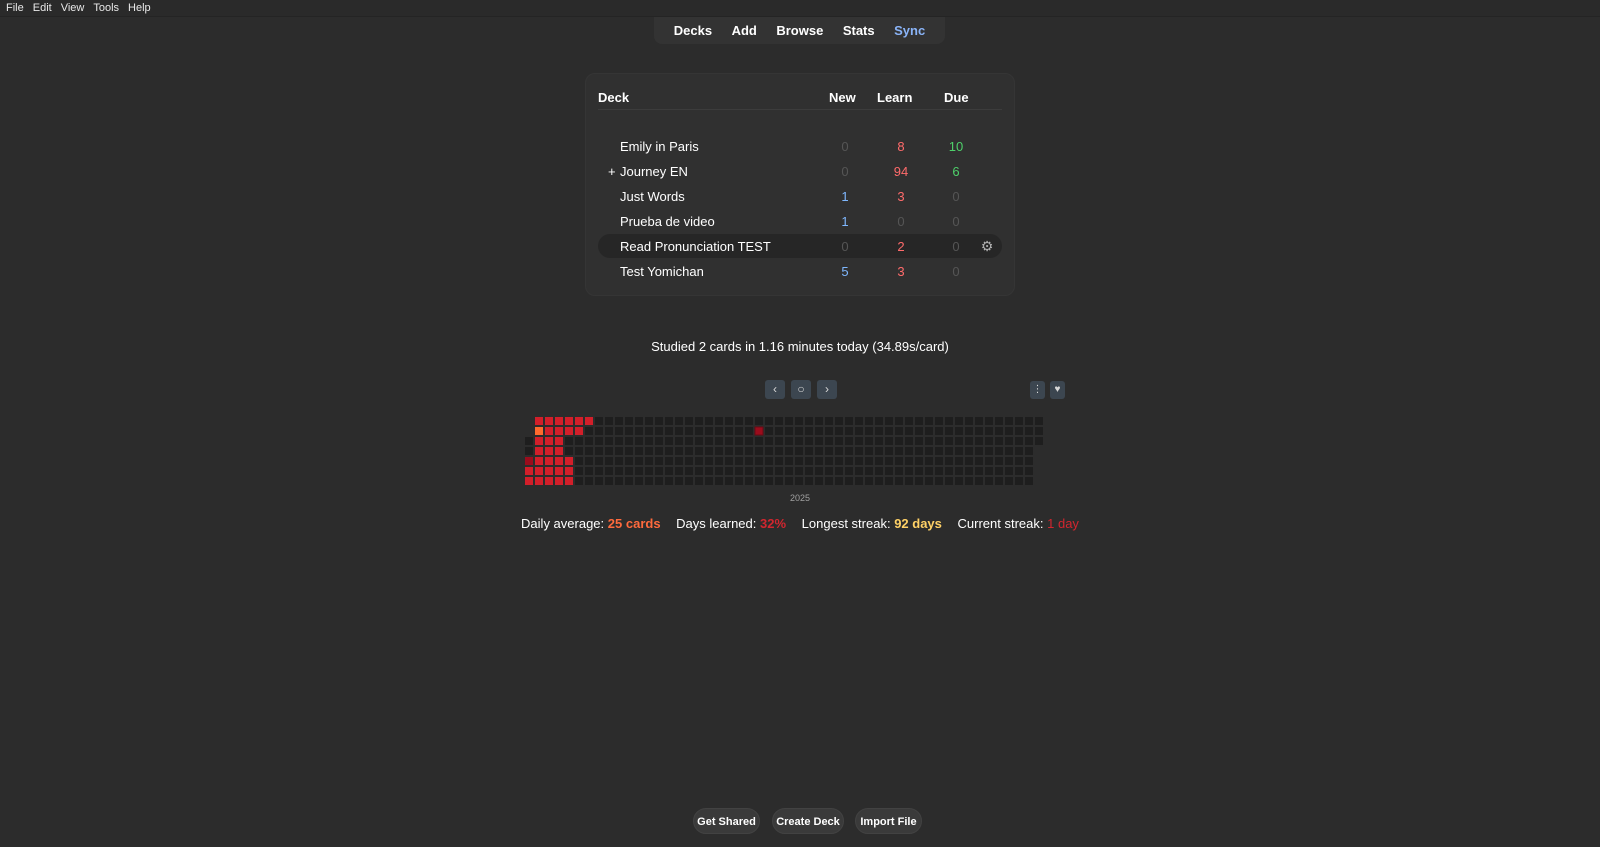 This screenshot has height=847, width=1600. Describe the element at coordinates (693, 30) in the screenshot. I see `decks-tab: Decks` at that location.